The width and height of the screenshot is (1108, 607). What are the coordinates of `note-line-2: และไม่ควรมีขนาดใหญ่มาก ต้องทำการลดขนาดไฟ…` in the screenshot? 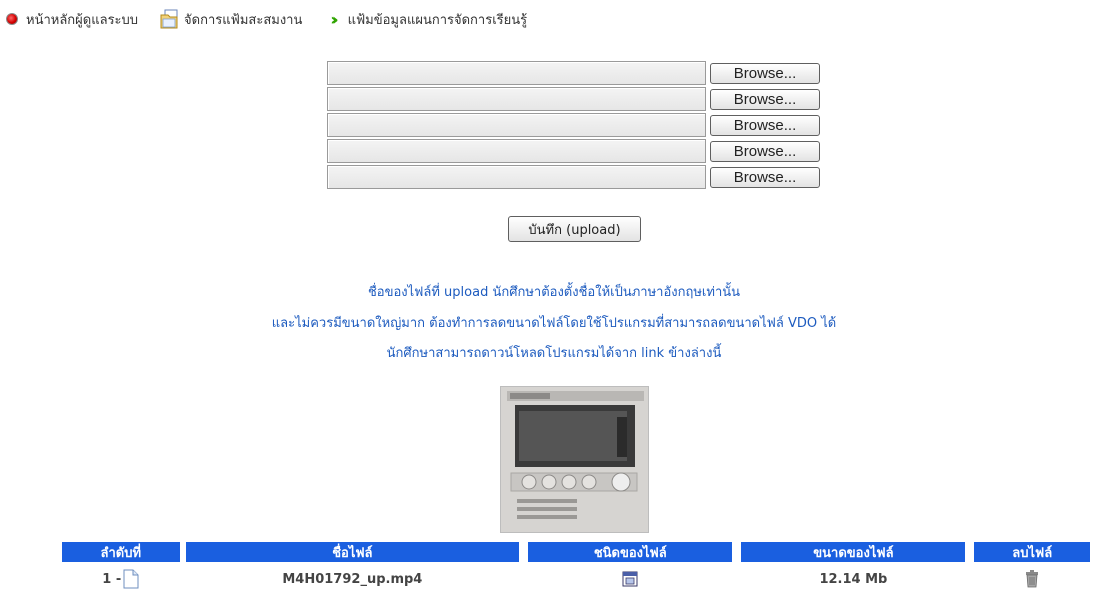 It's located at (554, 323).